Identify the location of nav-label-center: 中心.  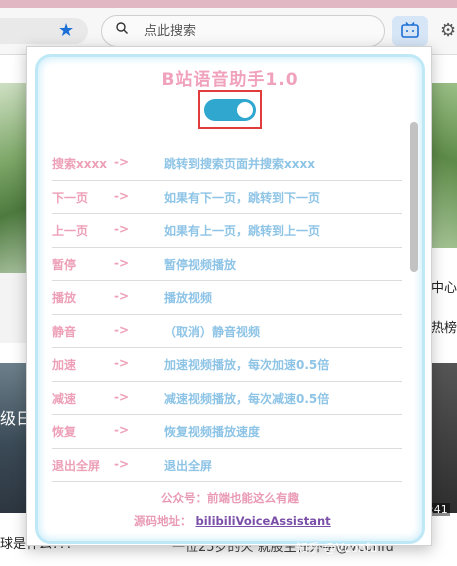
(444, 286).